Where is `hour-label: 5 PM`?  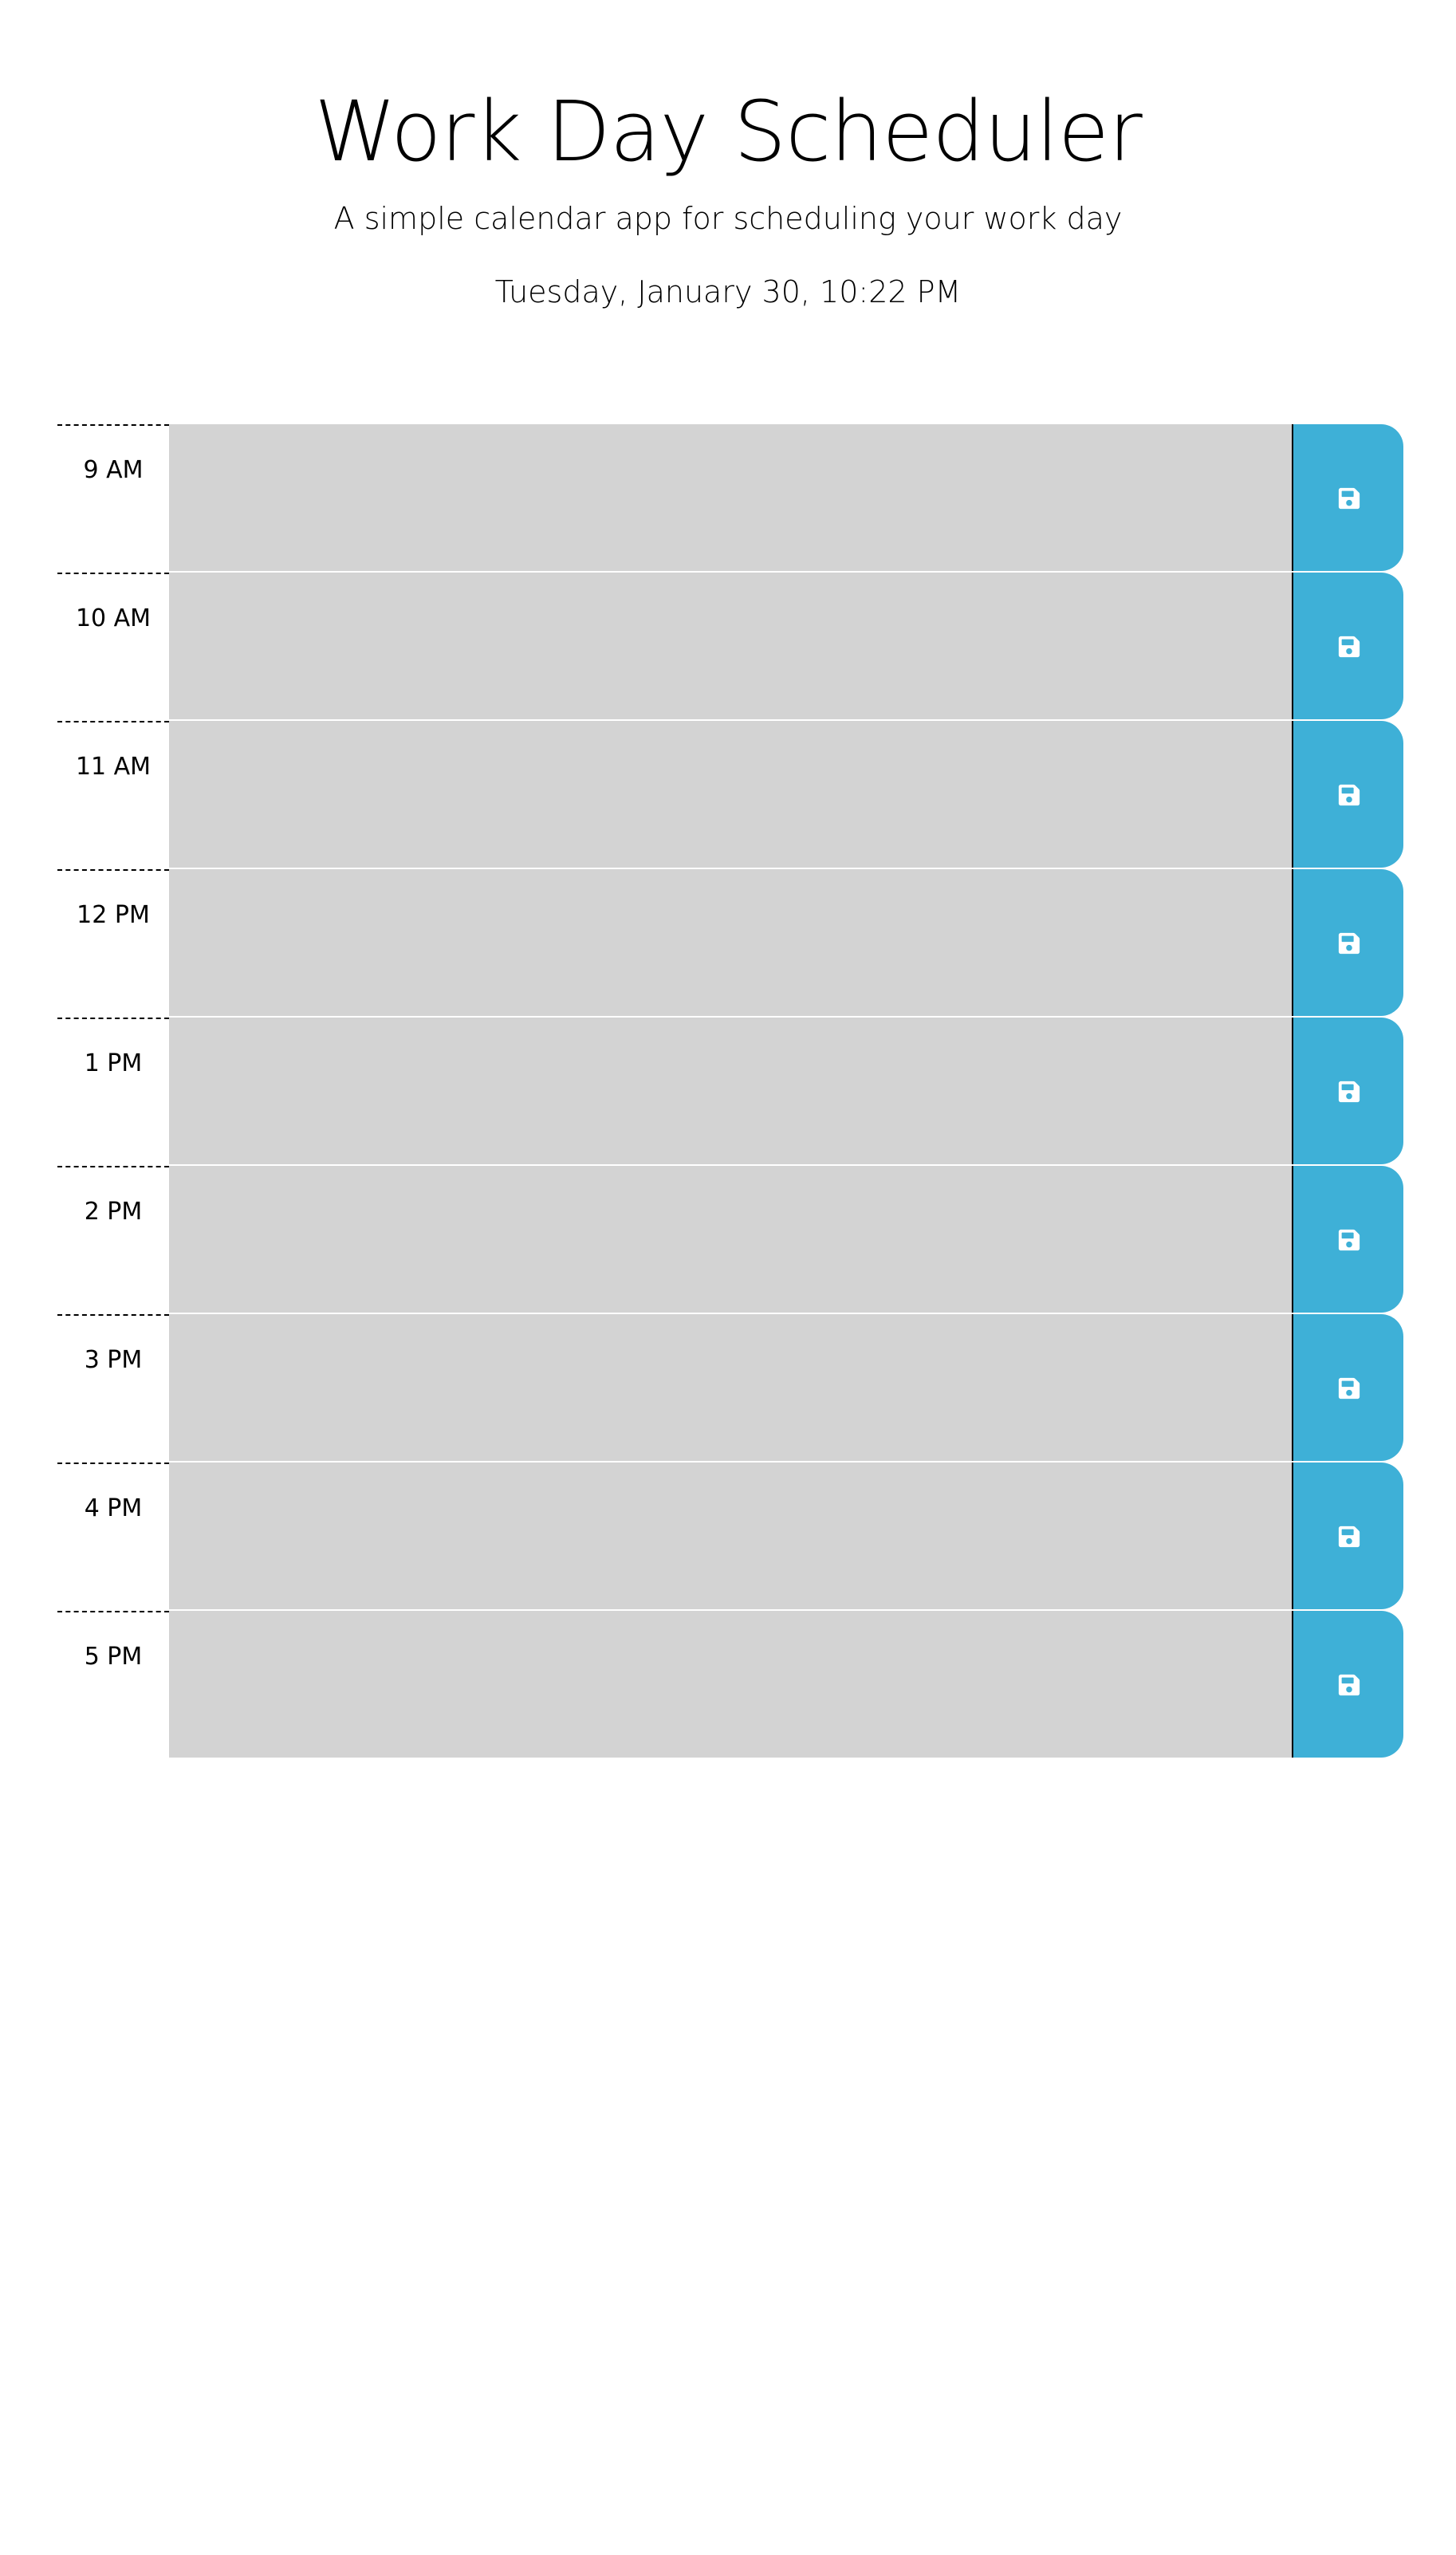 hour-label: 5 PM is located at coordinates (113, 1685).